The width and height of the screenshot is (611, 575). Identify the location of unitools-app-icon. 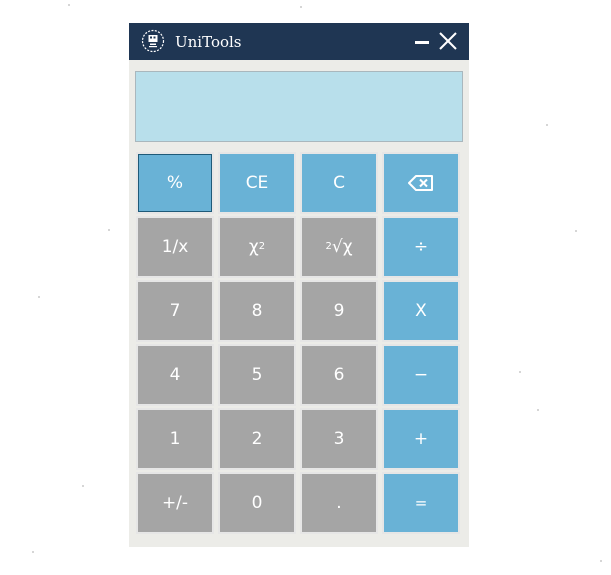
(153, 41).